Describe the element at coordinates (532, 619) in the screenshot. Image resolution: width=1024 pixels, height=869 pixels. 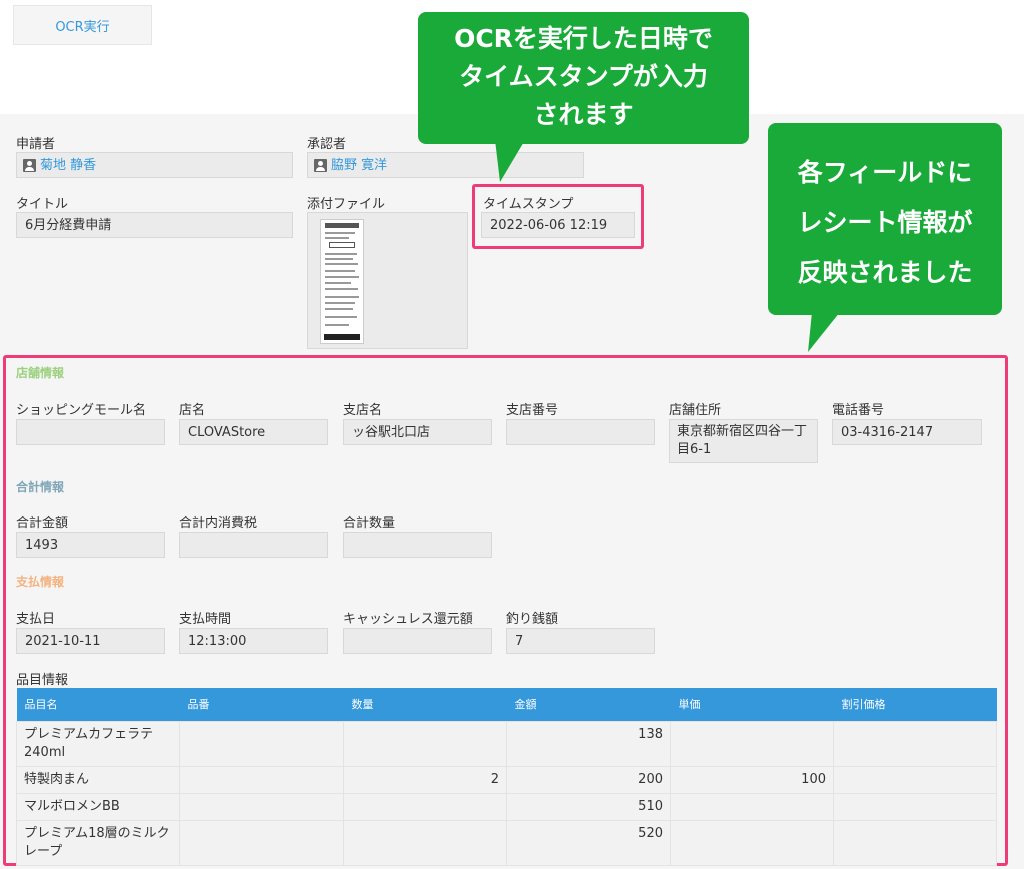
I see `change-amount-label: 釣り銭額` at that location.